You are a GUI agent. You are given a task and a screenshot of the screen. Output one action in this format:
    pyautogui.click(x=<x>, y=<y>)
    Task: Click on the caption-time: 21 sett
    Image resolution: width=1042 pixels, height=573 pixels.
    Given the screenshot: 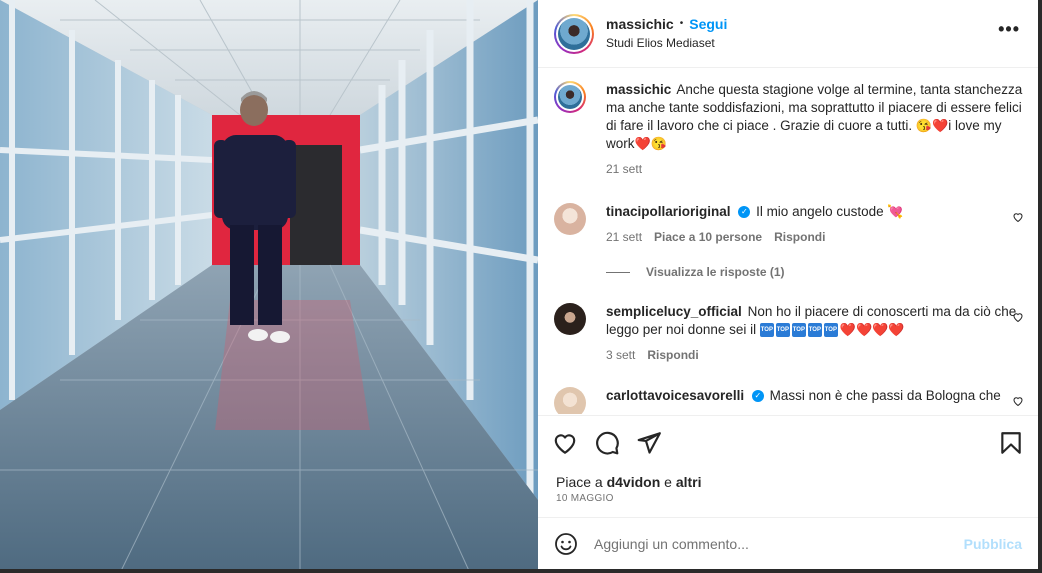 What is the action you would take?
    pyautogui.click(x=624, y=169)
    